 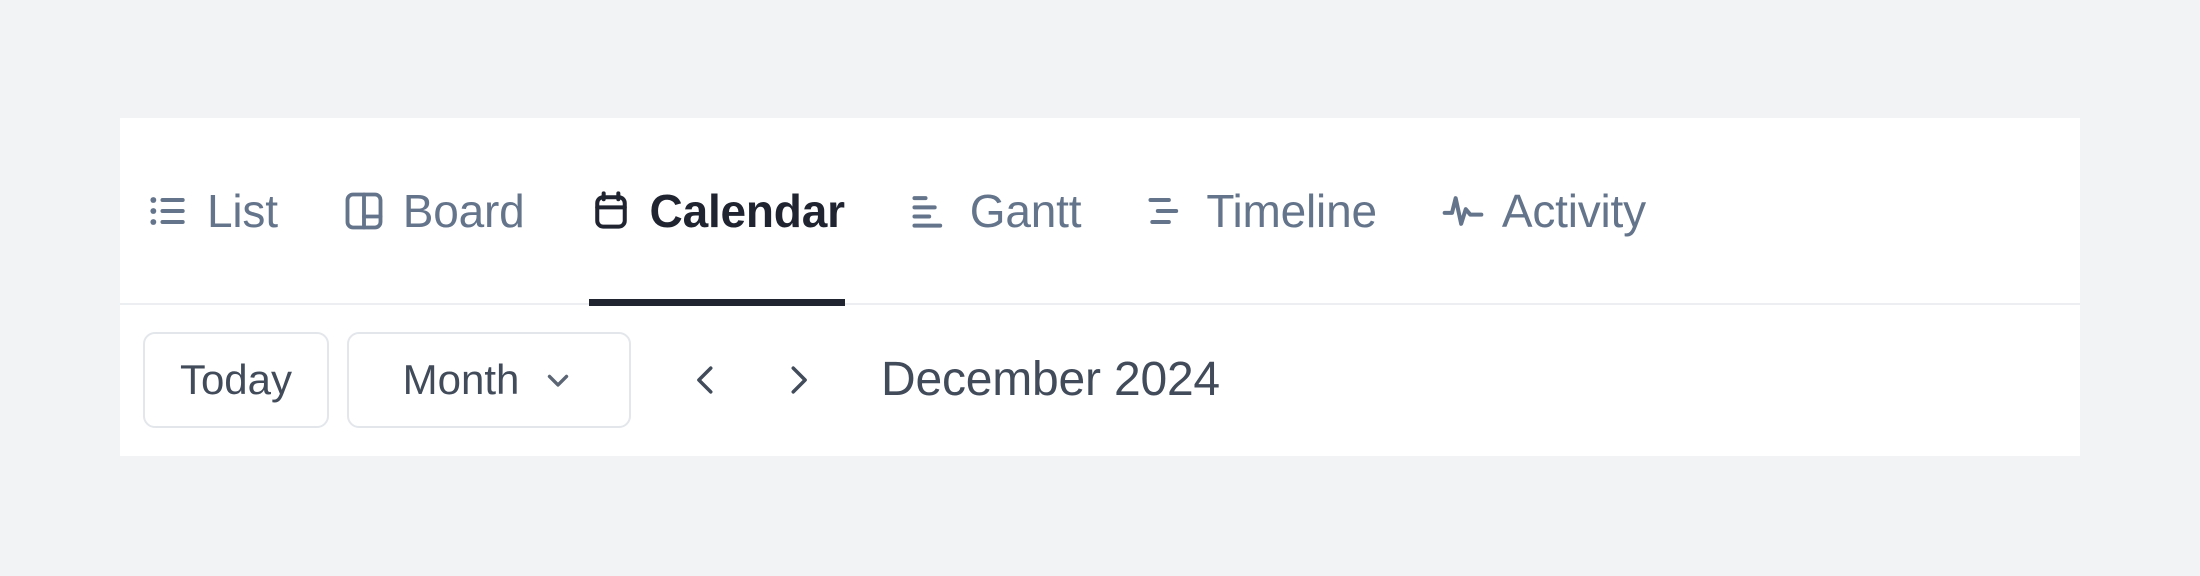 What do you see at coordinates (364, 211) in the screenshot?
I see `board-icon` at bounding box center [364, 211].